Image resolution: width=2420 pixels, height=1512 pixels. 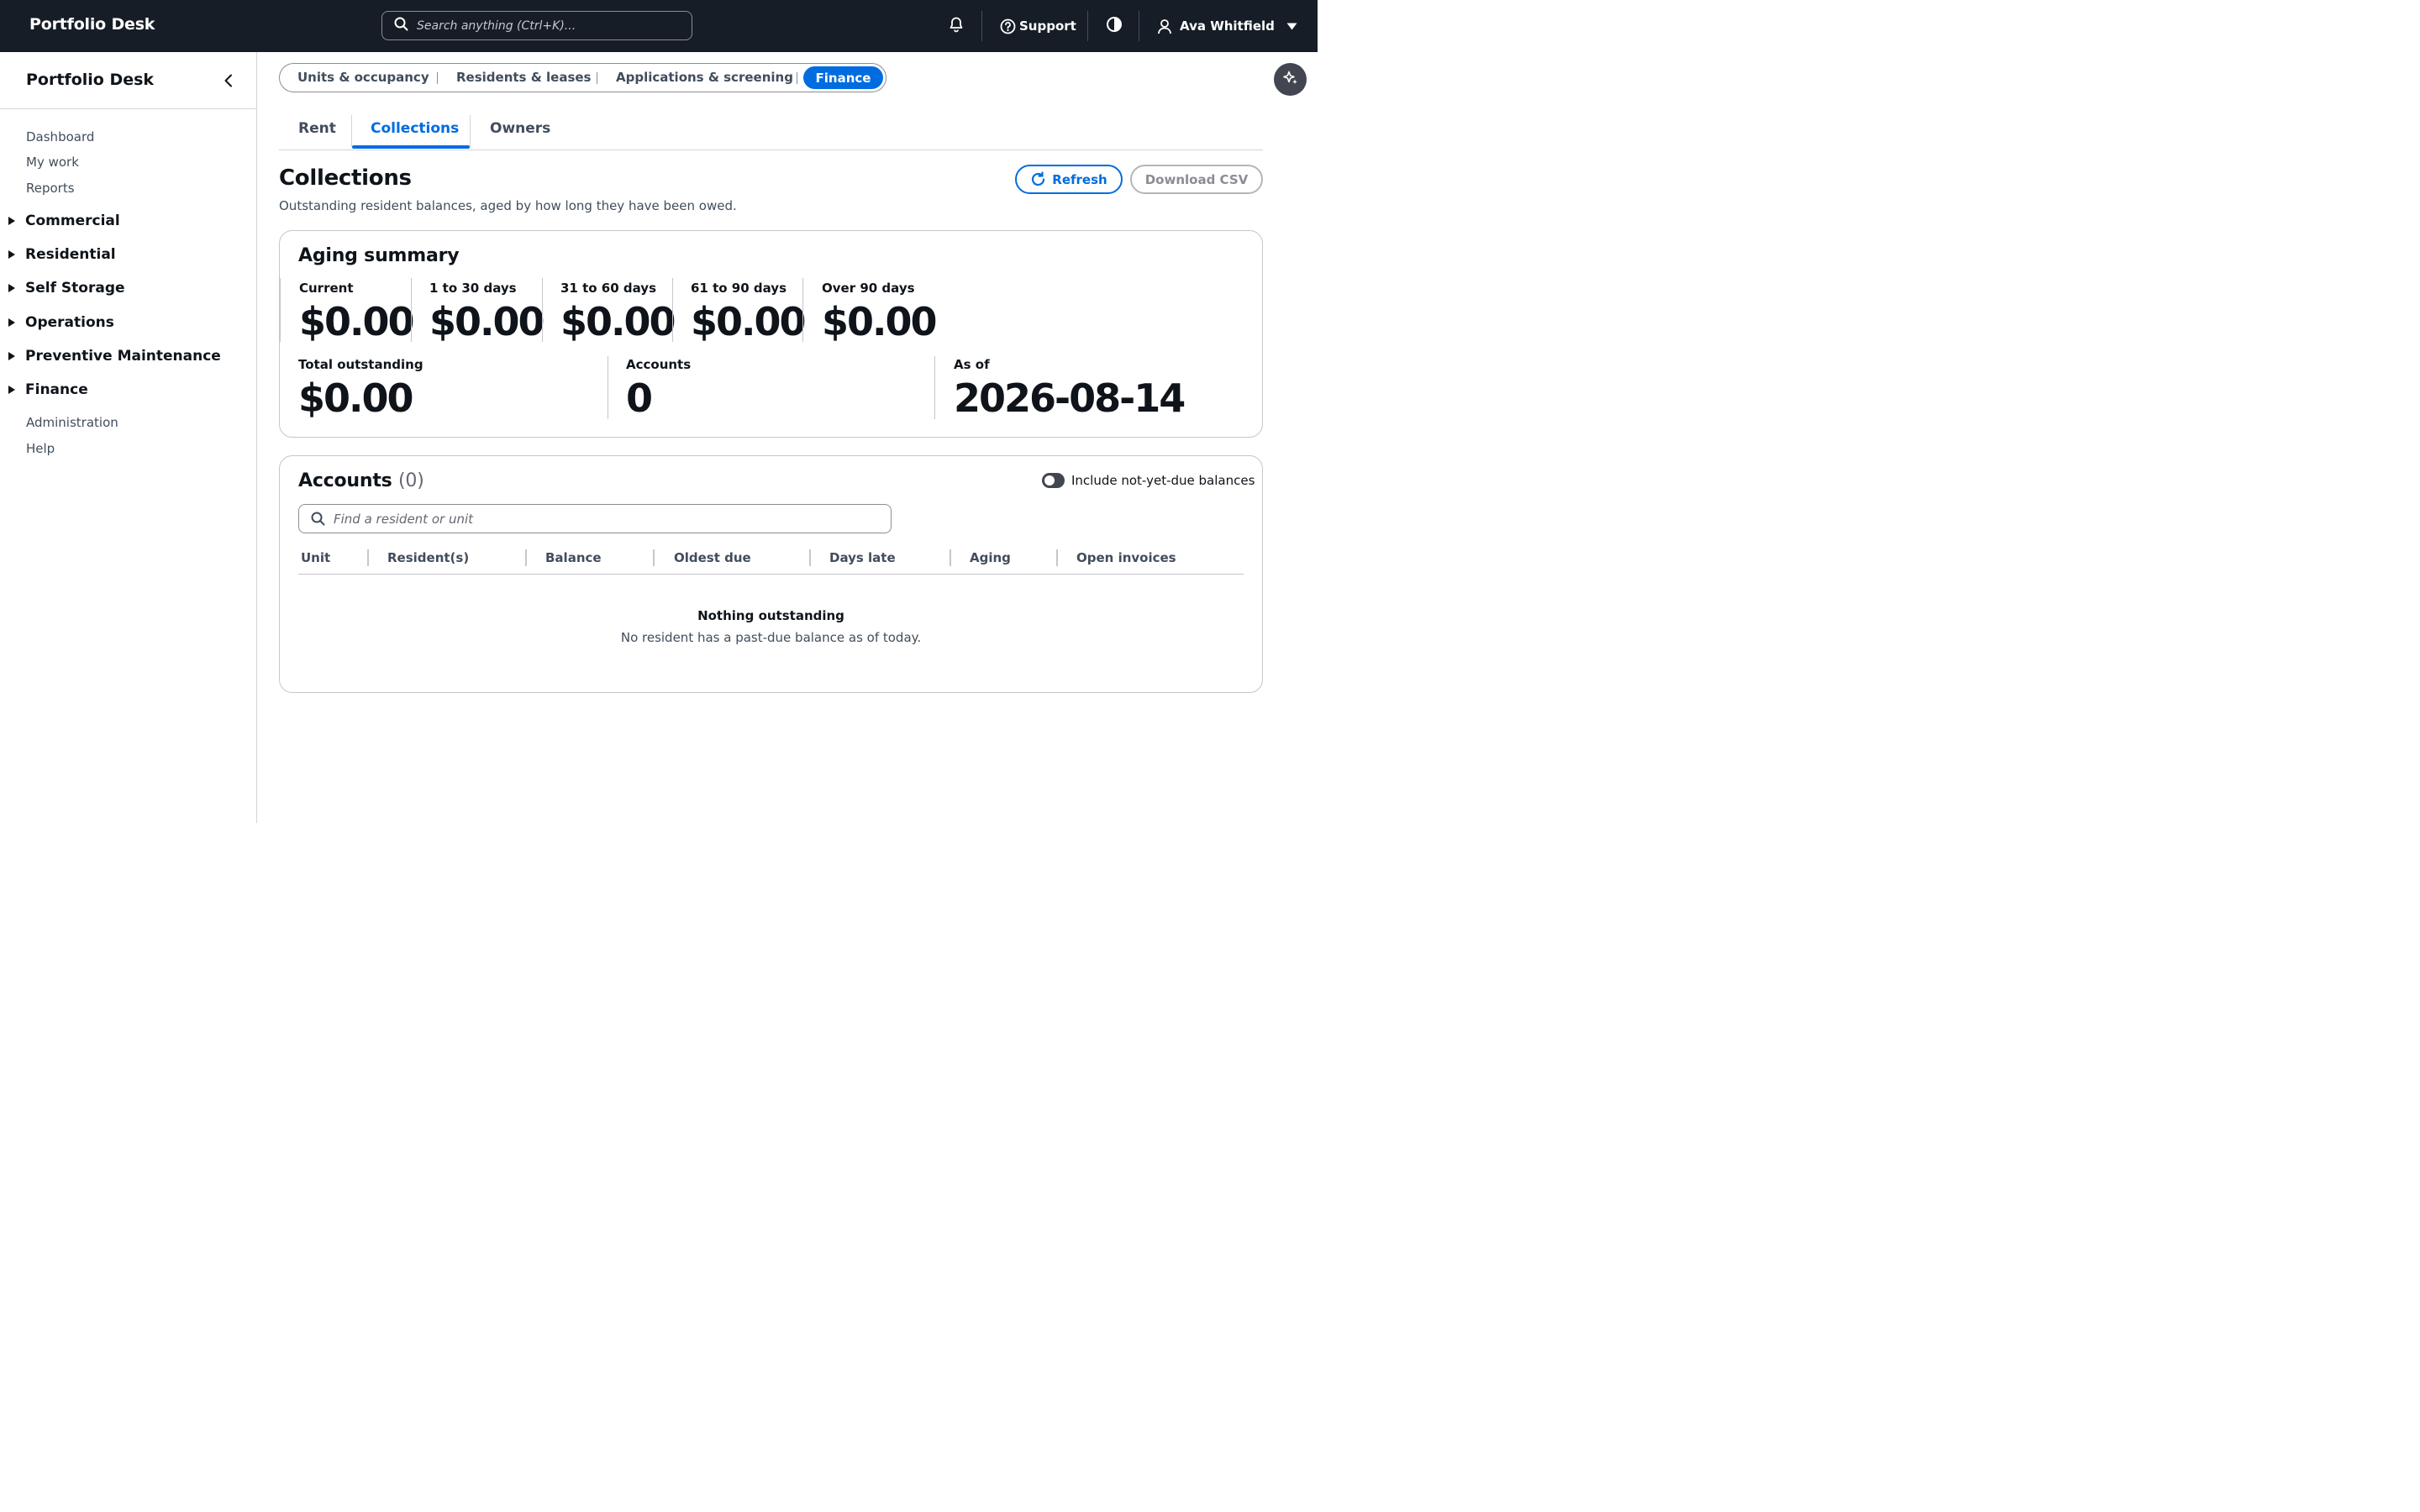 What do you see at coordinates (379, 255) in the screenshot?
I see `aging-summary-title: Aging summary` at bounding box center [379, 255].